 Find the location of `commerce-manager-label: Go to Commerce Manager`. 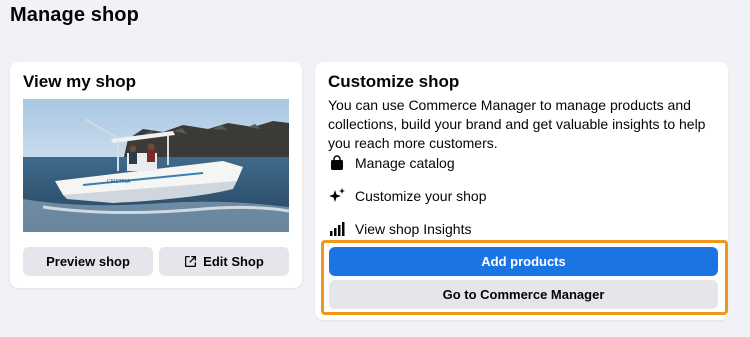

commerce-manager-label: Go to Commerce Manager is located at coordinates (523, 294).